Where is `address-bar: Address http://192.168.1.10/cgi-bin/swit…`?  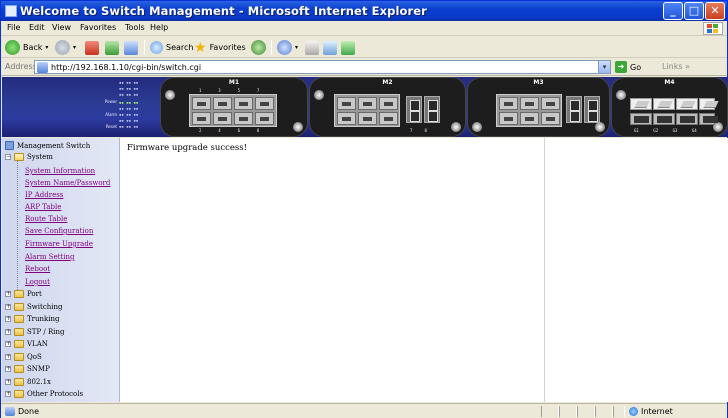
address-bar: Address http://192.168.1.10/cgi-bin/swit… is located at coordinates (364, 67).